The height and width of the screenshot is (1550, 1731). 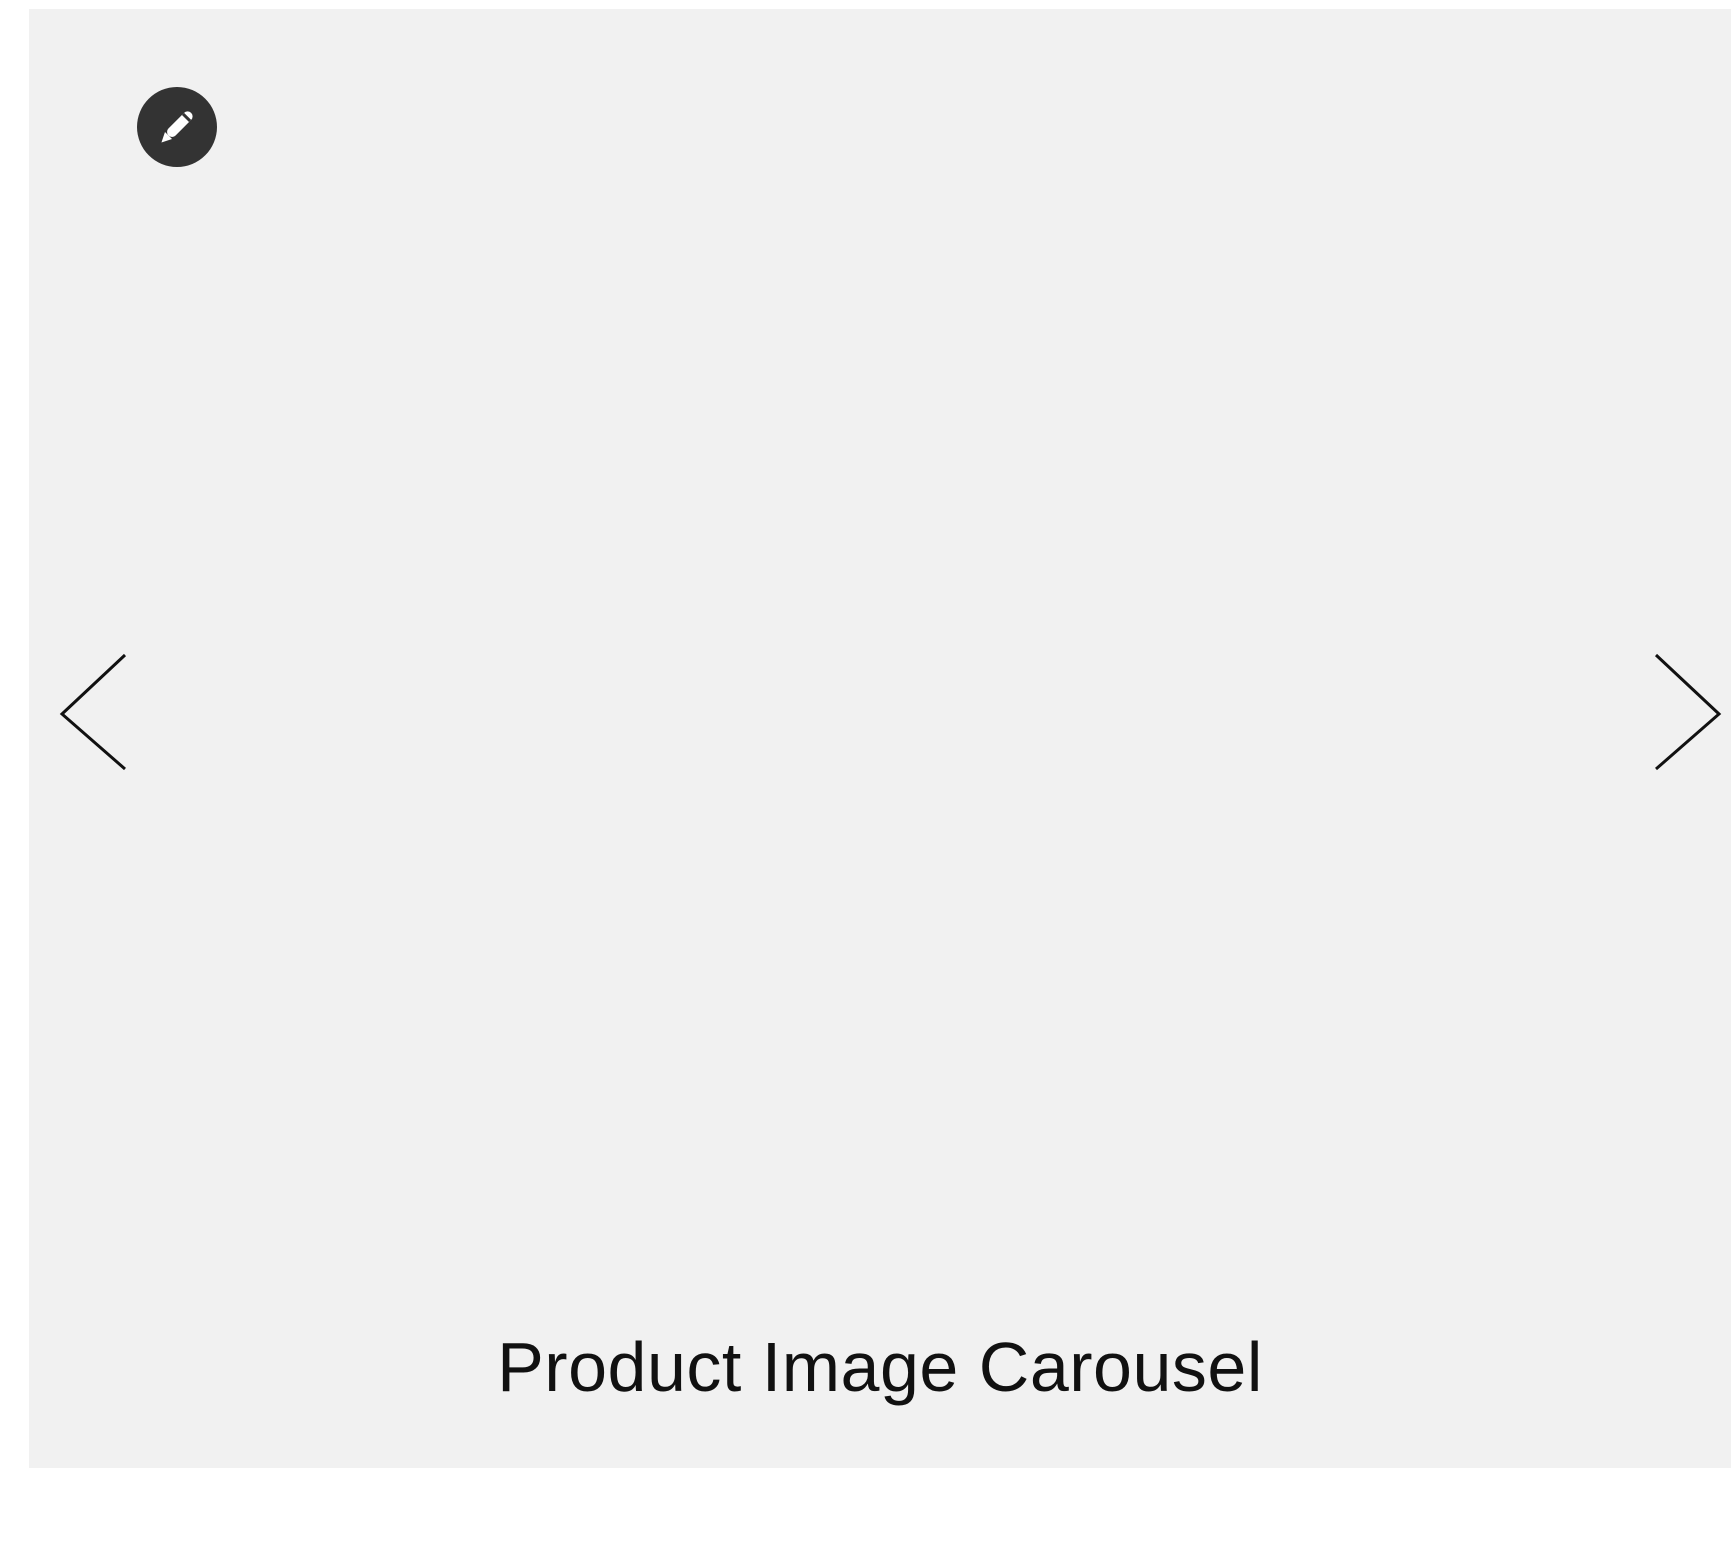 I want to click on chevron-left-icon, so click(x=97, y=714).